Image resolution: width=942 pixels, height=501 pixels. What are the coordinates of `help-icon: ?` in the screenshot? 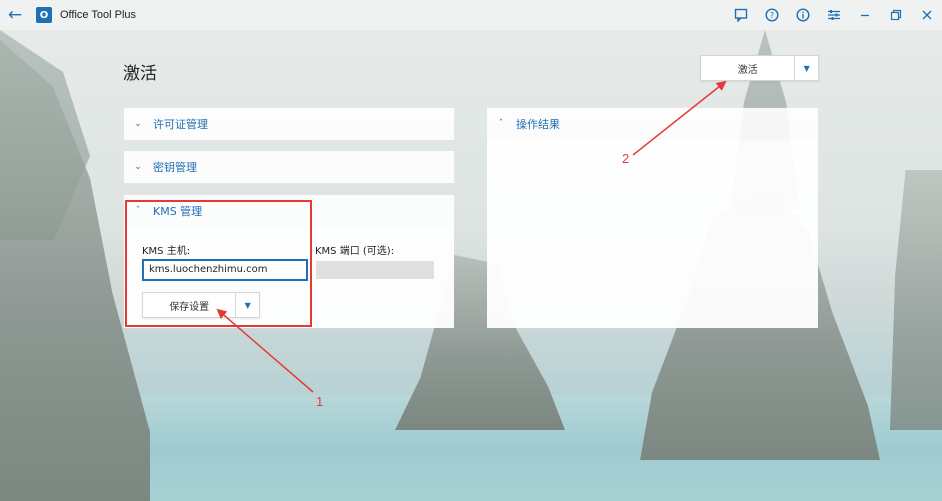 It's located at (771, 15).